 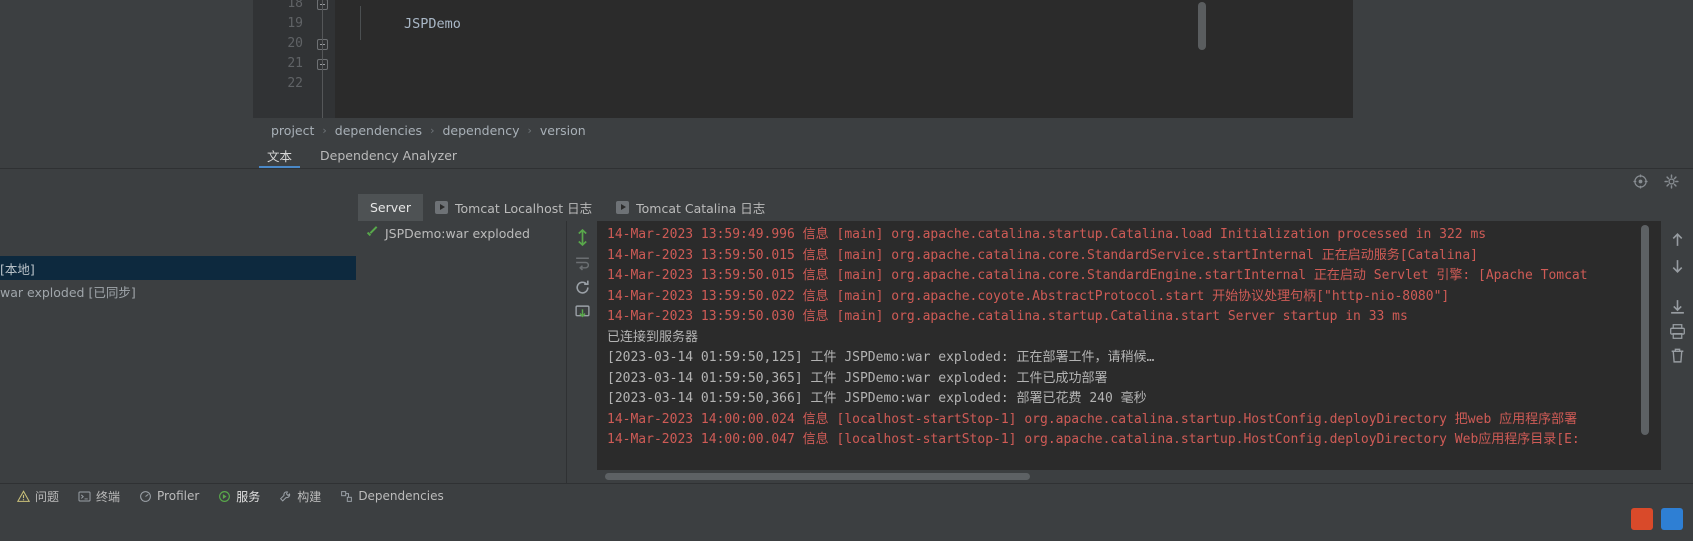 I want to click on code-line: JSPDemo, so click(x=432, y=24).